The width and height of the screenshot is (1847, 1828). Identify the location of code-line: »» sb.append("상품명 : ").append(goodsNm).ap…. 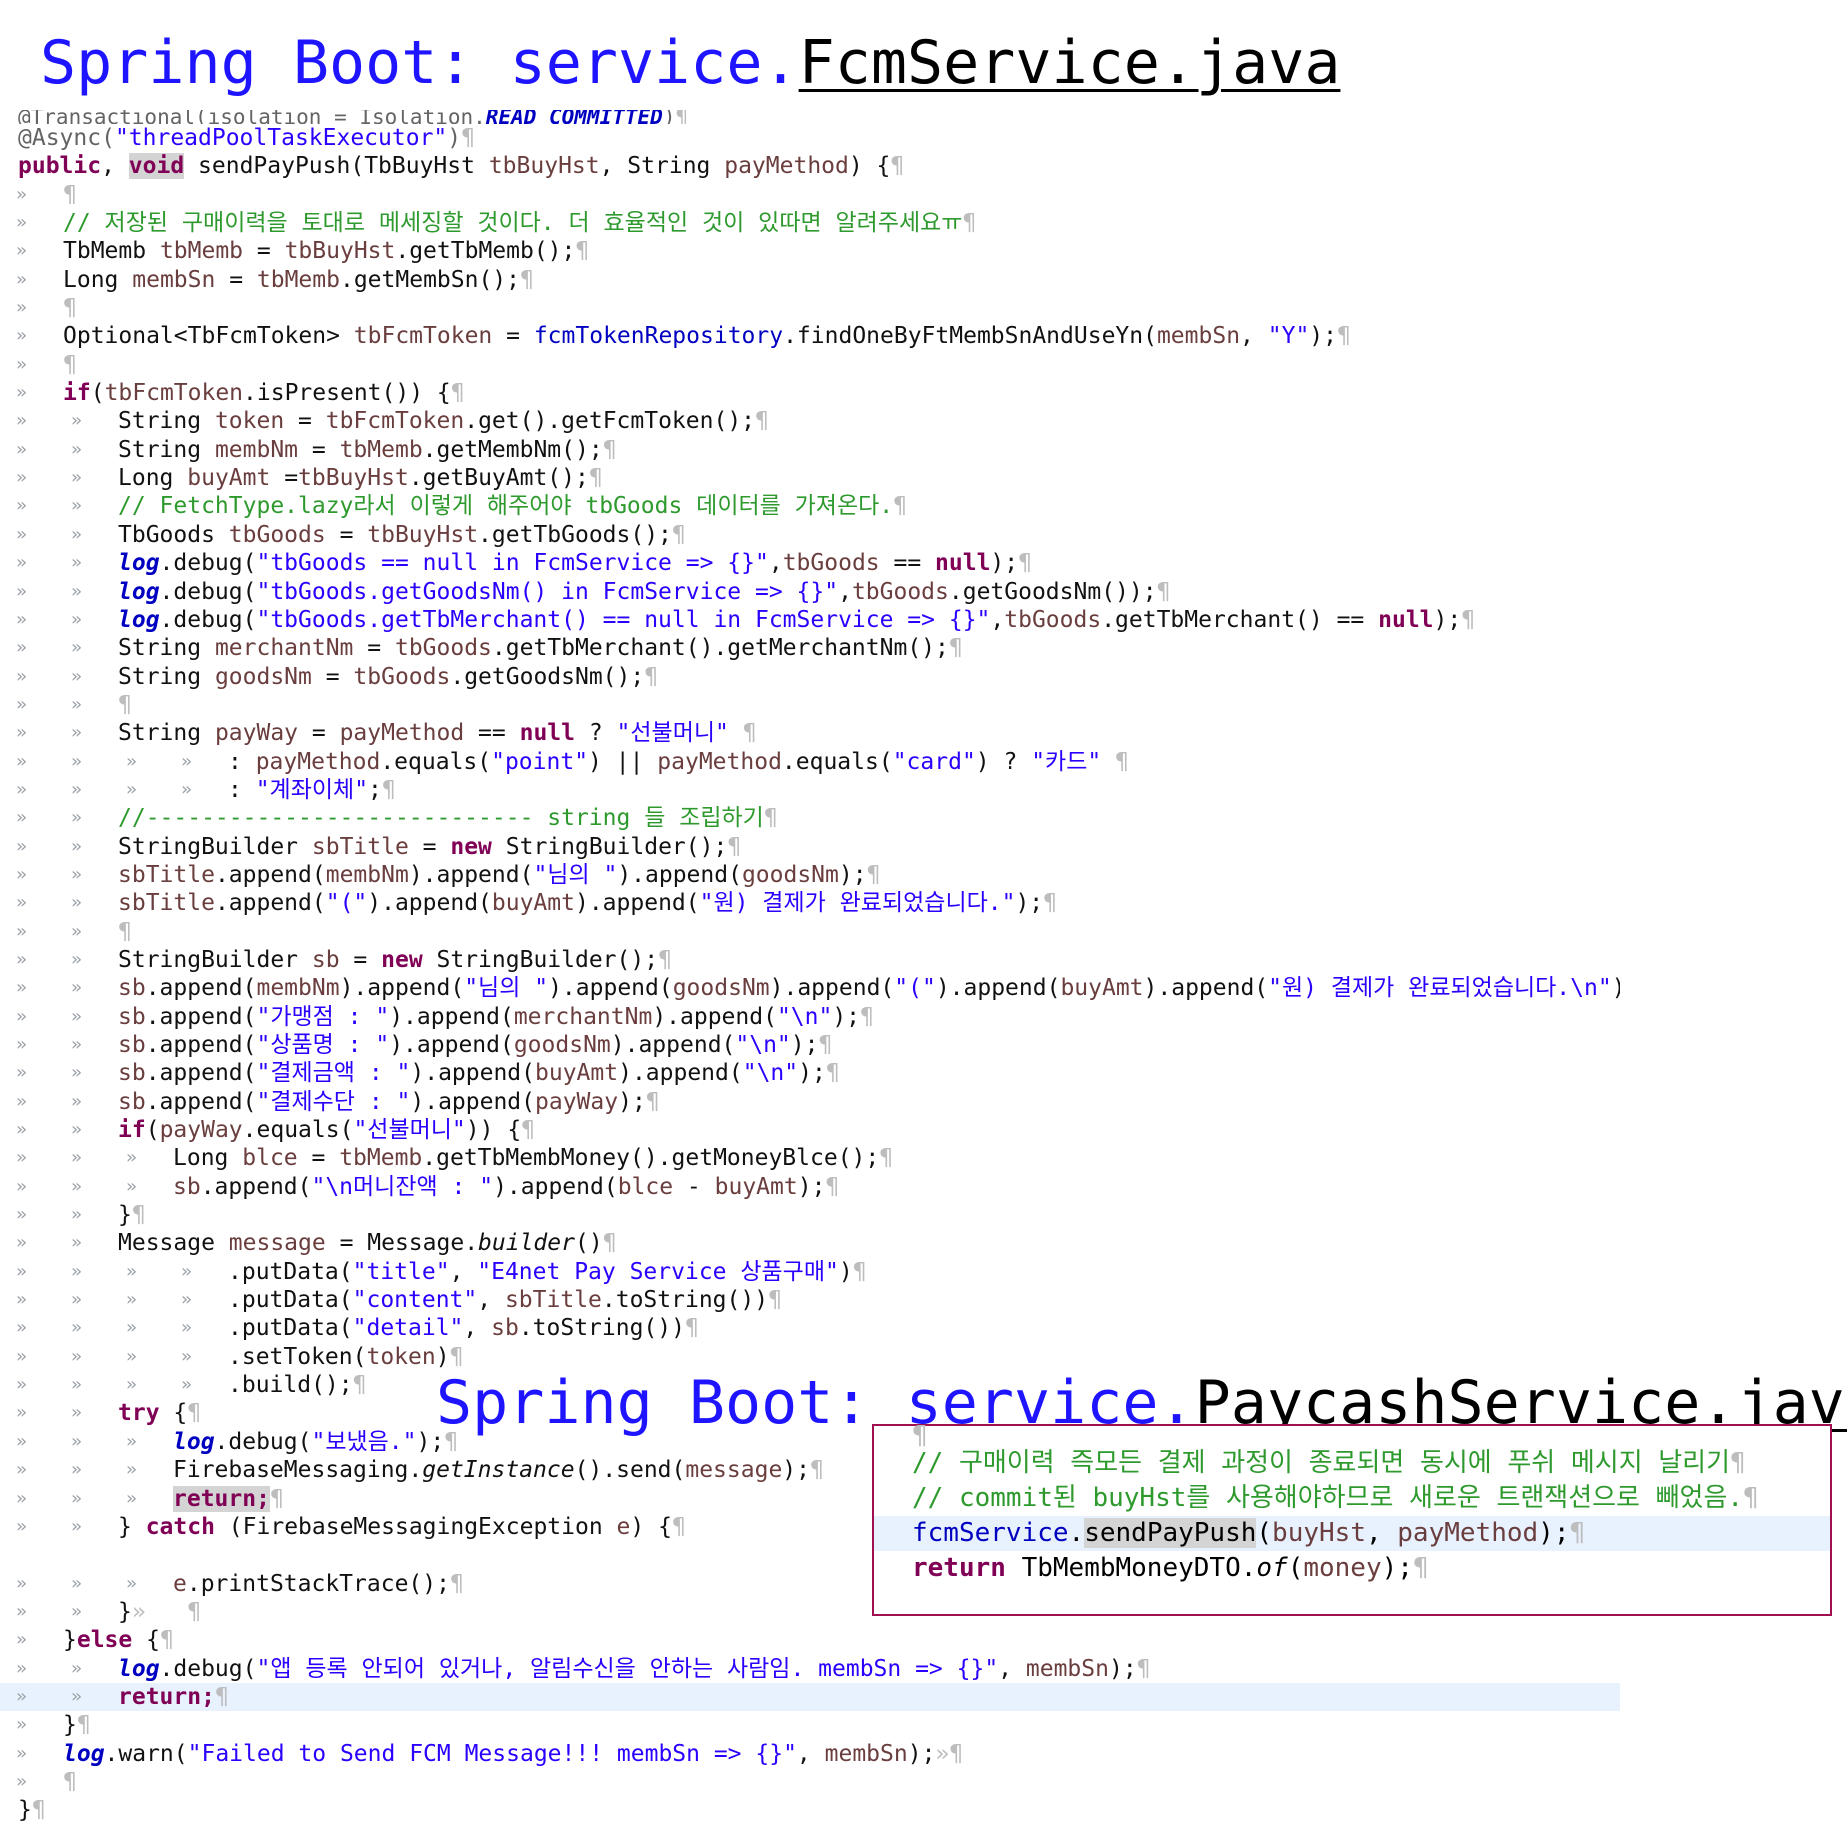
(810, 1045).